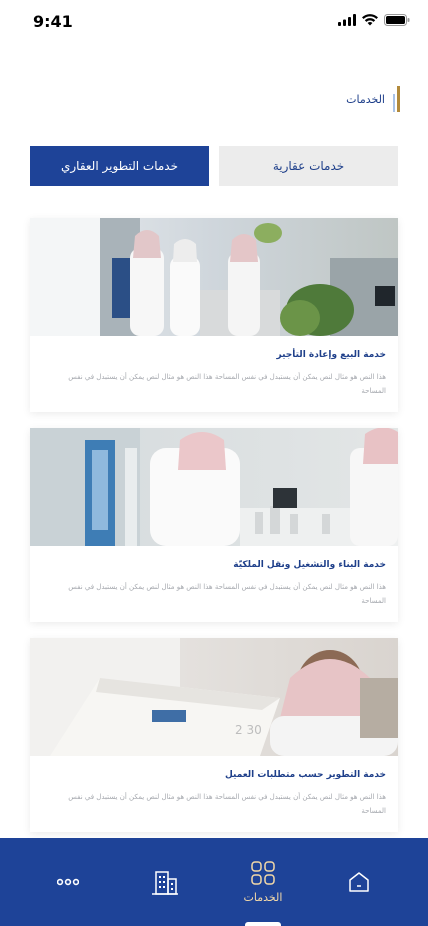 The width and height of the screenshot is (428, 926). What do you see at coordinates (365, 99) in the screenshot?
I see `page-title: الخدمات` at bounding box center [365, 99].